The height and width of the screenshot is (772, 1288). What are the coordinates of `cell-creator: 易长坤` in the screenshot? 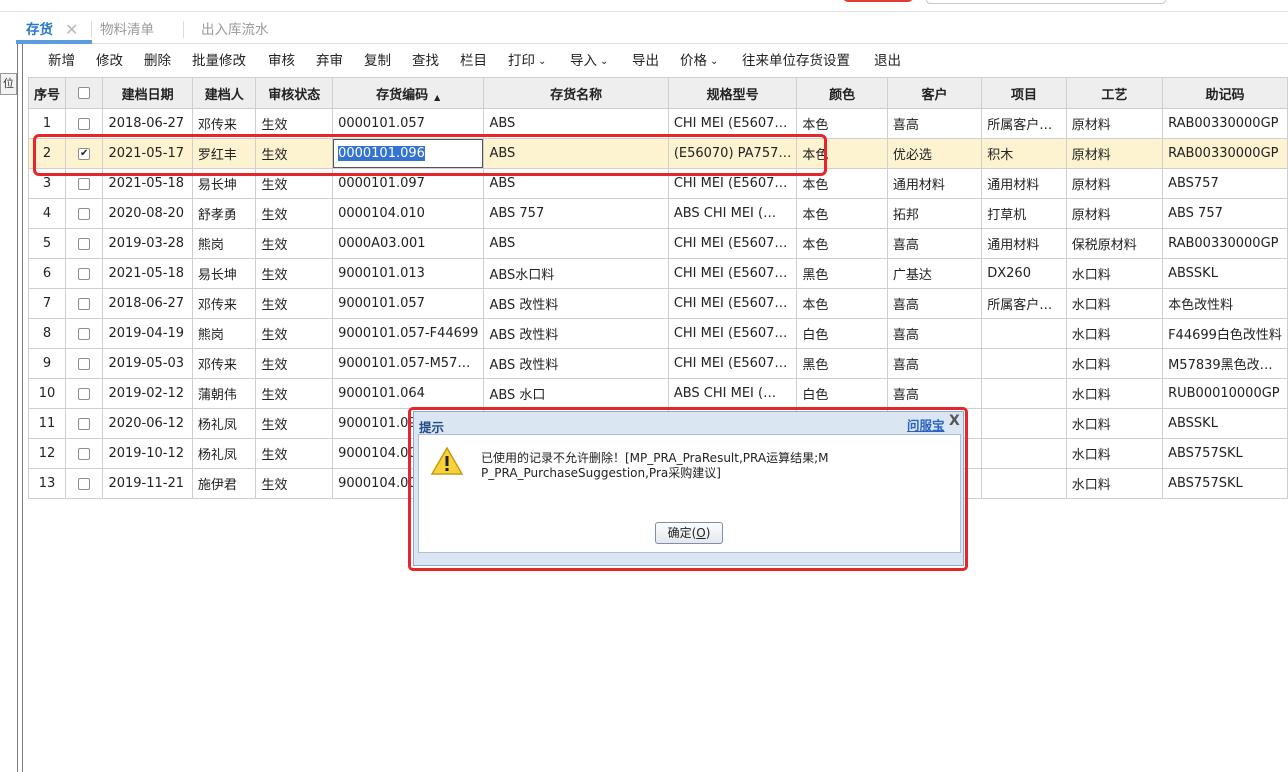 It's located at (224, 273).